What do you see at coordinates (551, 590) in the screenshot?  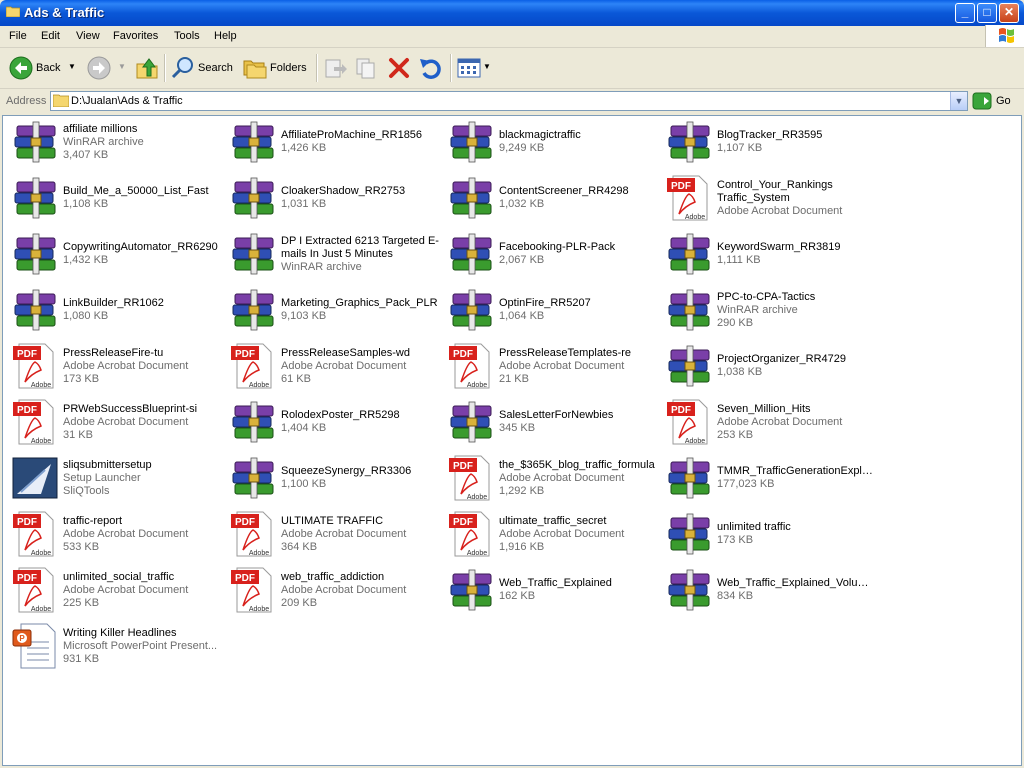 I see `file-item: Web_Traffic_Explained 162 KB` at bounding box center [551, 590].